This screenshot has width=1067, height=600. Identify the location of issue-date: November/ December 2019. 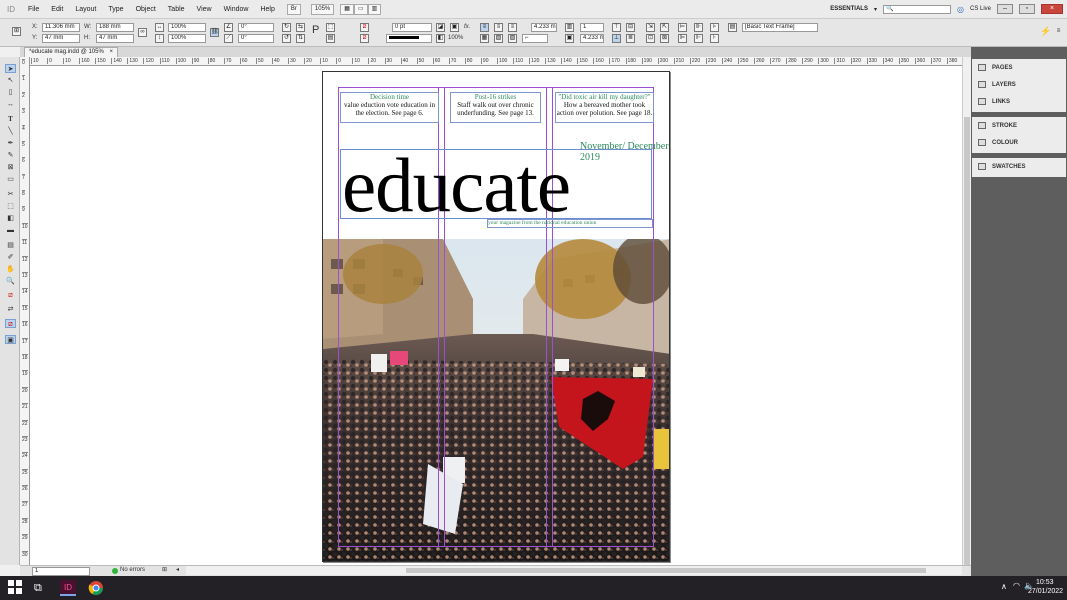
(624, 152).